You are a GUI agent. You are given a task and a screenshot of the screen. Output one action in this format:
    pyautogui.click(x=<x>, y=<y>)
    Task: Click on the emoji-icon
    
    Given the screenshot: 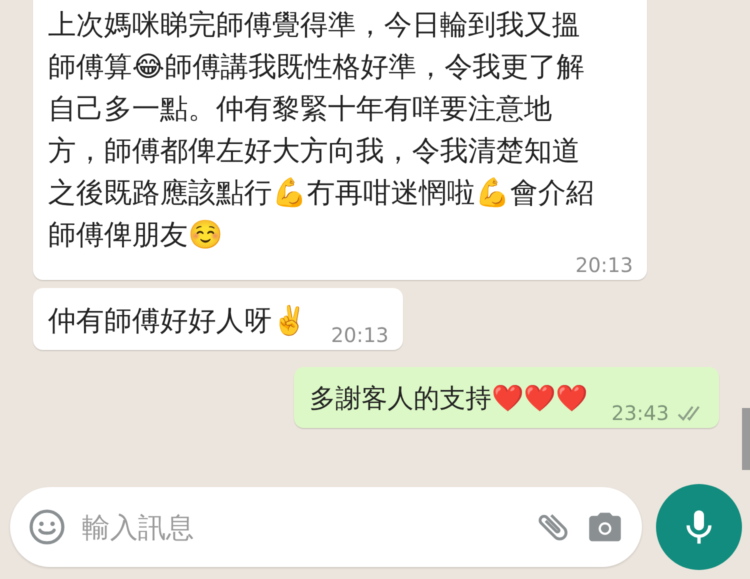 What is the action you would take?
    pyautogui.click(x=47, y=527)
    